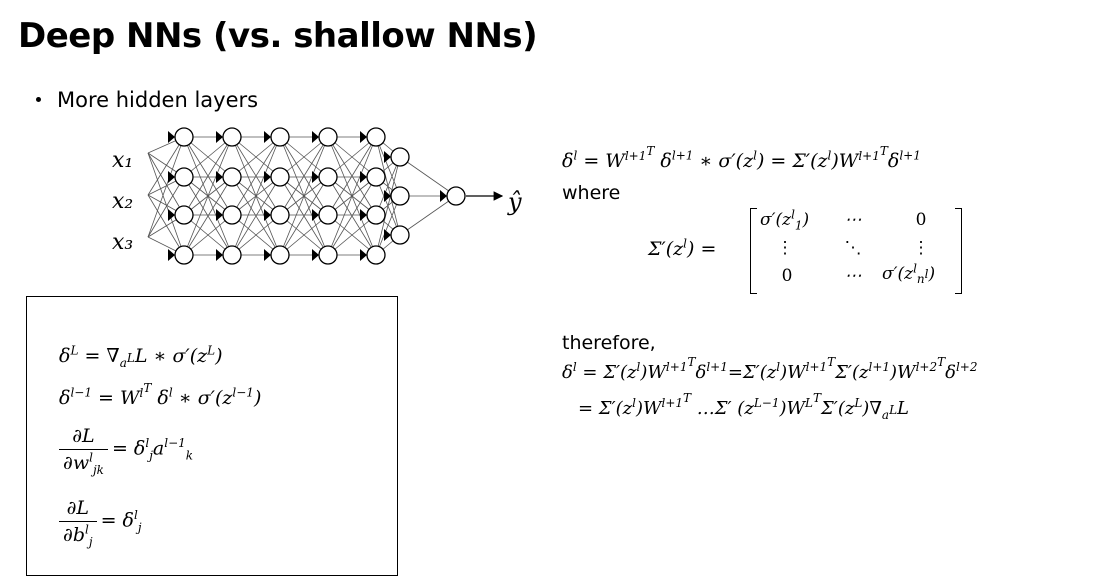  I want to click on matrix-cell-1-3: 0, so click(921, 220).